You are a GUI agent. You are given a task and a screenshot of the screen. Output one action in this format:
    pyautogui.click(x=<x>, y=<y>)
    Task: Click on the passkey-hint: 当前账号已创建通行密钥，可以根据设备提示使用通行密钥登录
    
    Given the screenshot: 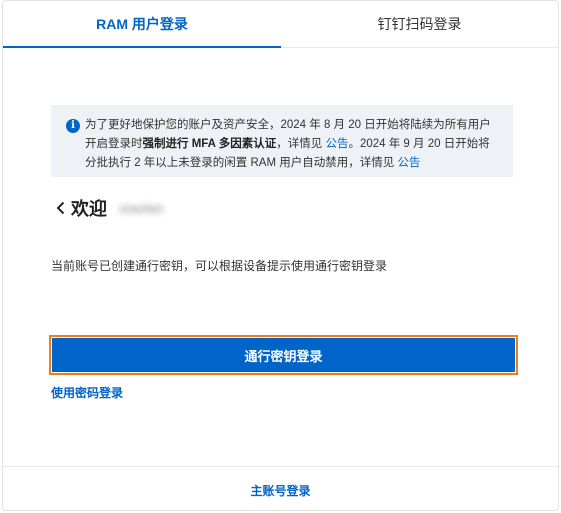 What is the action you would take?
    pyautogui.click(x=219, y=266)
    